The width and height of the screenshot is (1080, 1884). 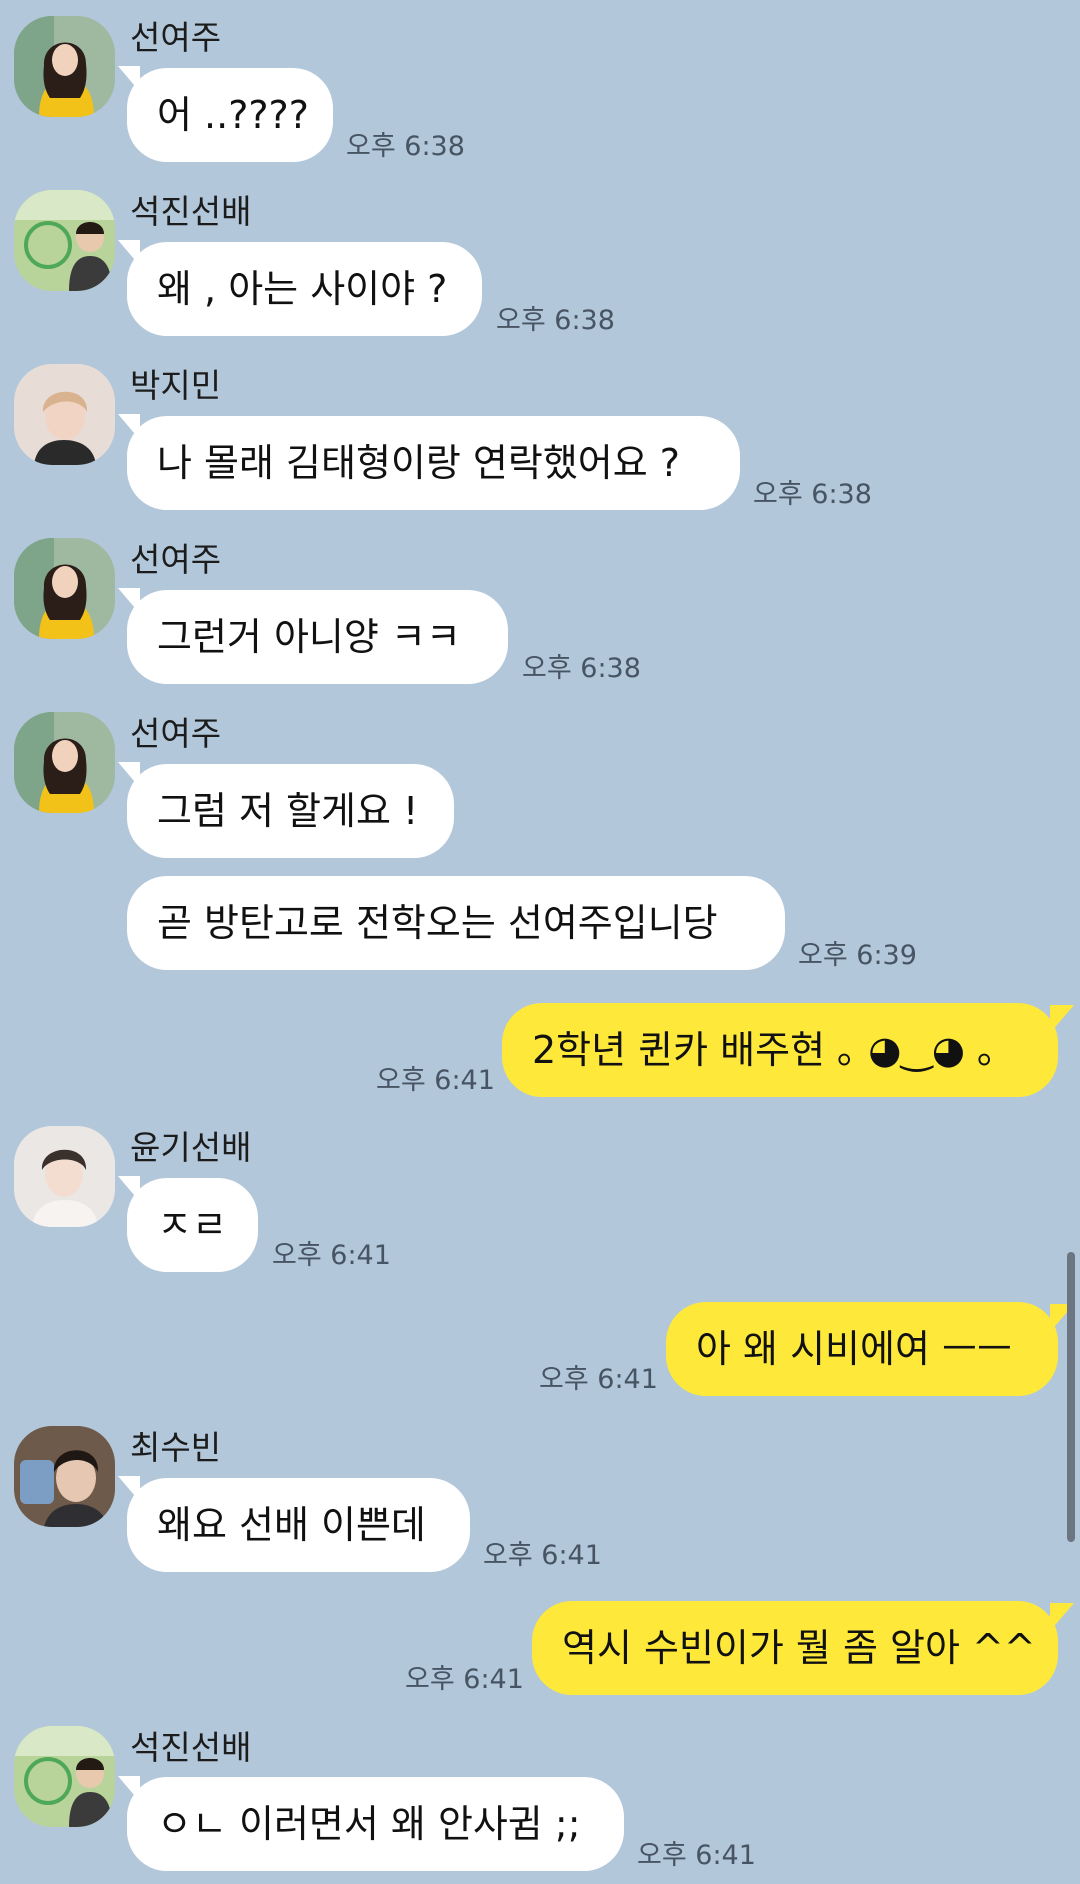 I want to click on message-bubble: 그럼 저 할게요 !, so click(x=290, y=811).